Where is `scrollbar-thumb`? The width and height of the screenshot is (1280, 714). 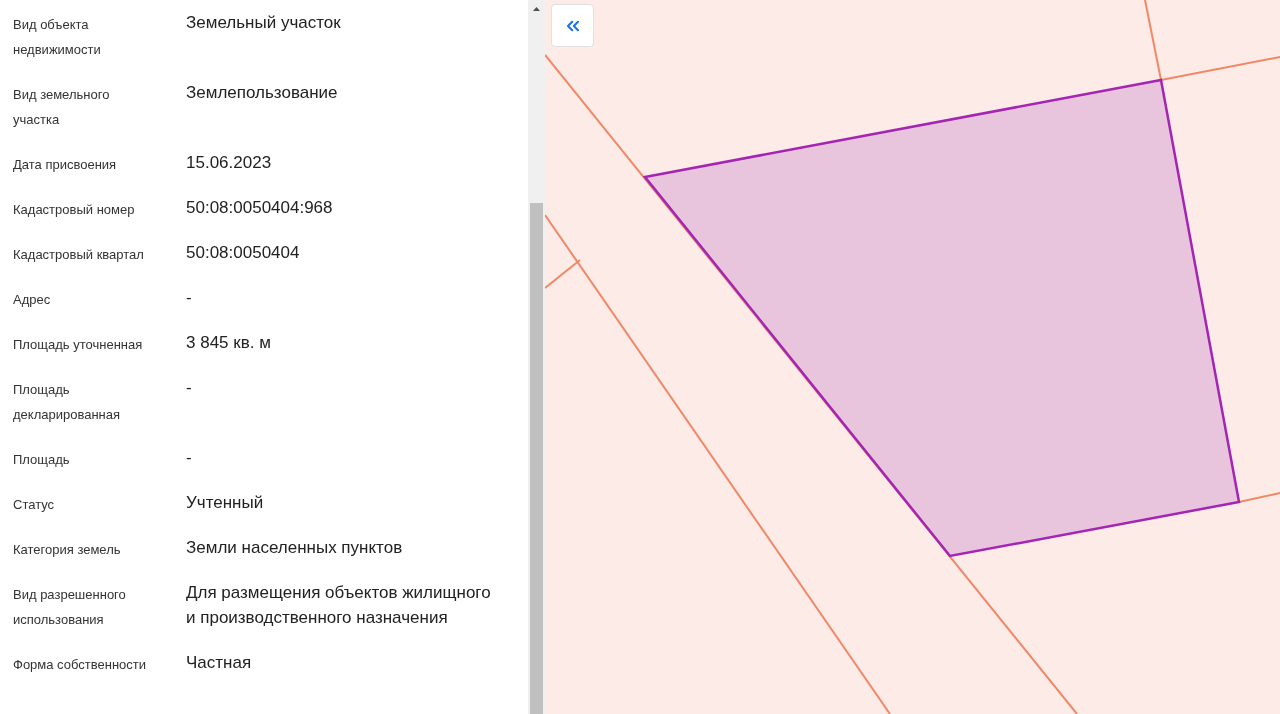
scrollbar-thumb is located at coordinates (536, 458).